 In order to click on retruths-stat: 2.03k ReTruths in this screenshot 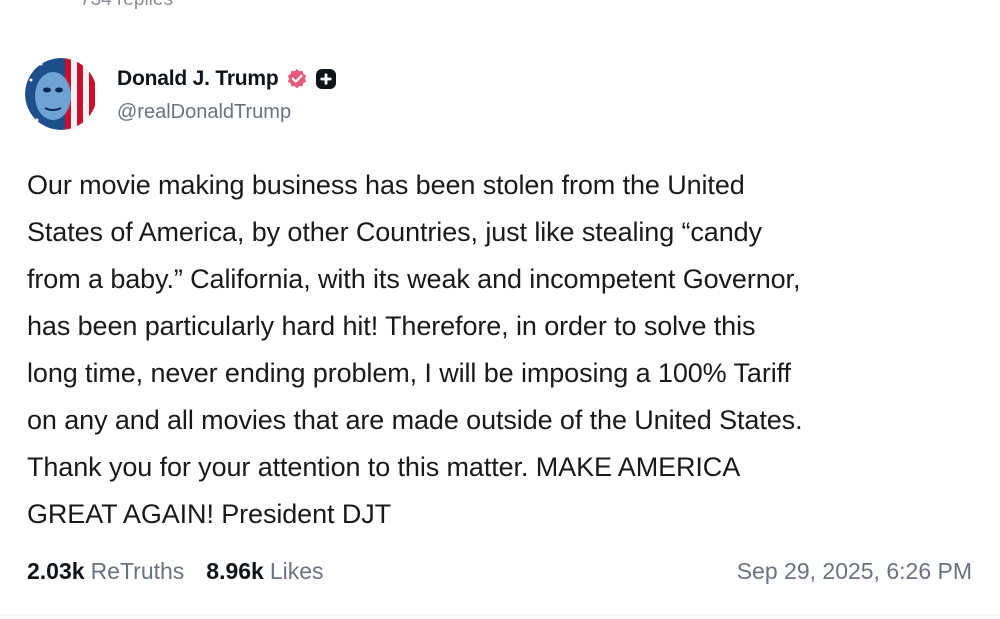, I will do `click(105, 571)`.